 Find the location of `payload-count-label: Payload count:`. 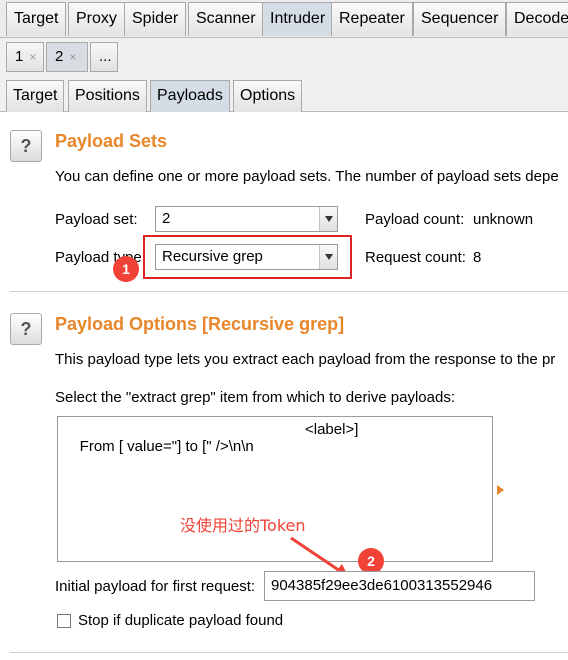

payload-count-label: Payload count: is located at coordinates (415, 219).